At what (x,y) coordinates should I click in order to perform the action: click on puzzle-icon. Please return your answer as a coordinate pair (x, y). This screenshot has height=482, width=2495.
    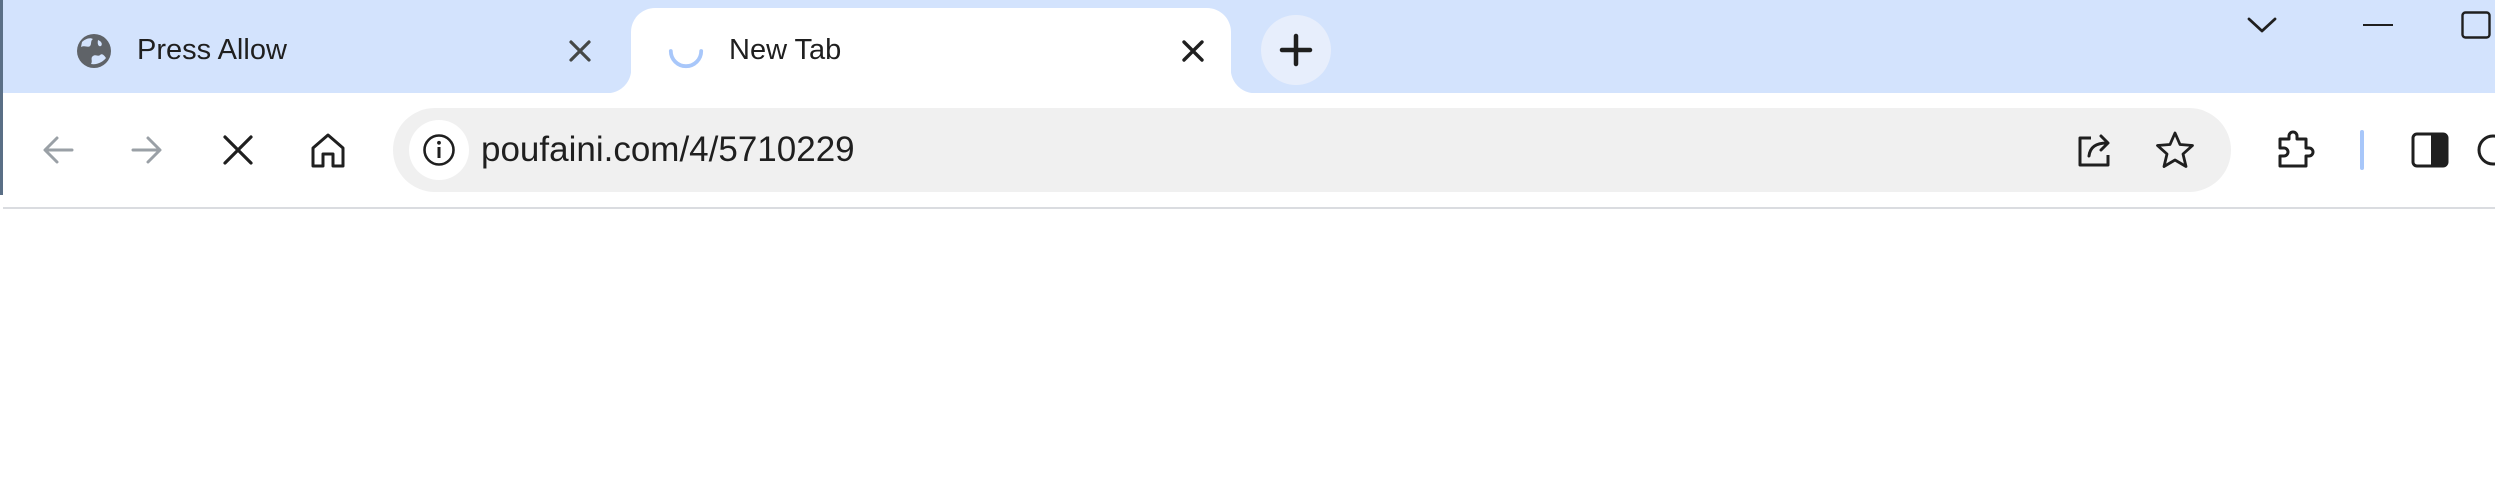
    Looking at the image, I should click on (2296, 150).